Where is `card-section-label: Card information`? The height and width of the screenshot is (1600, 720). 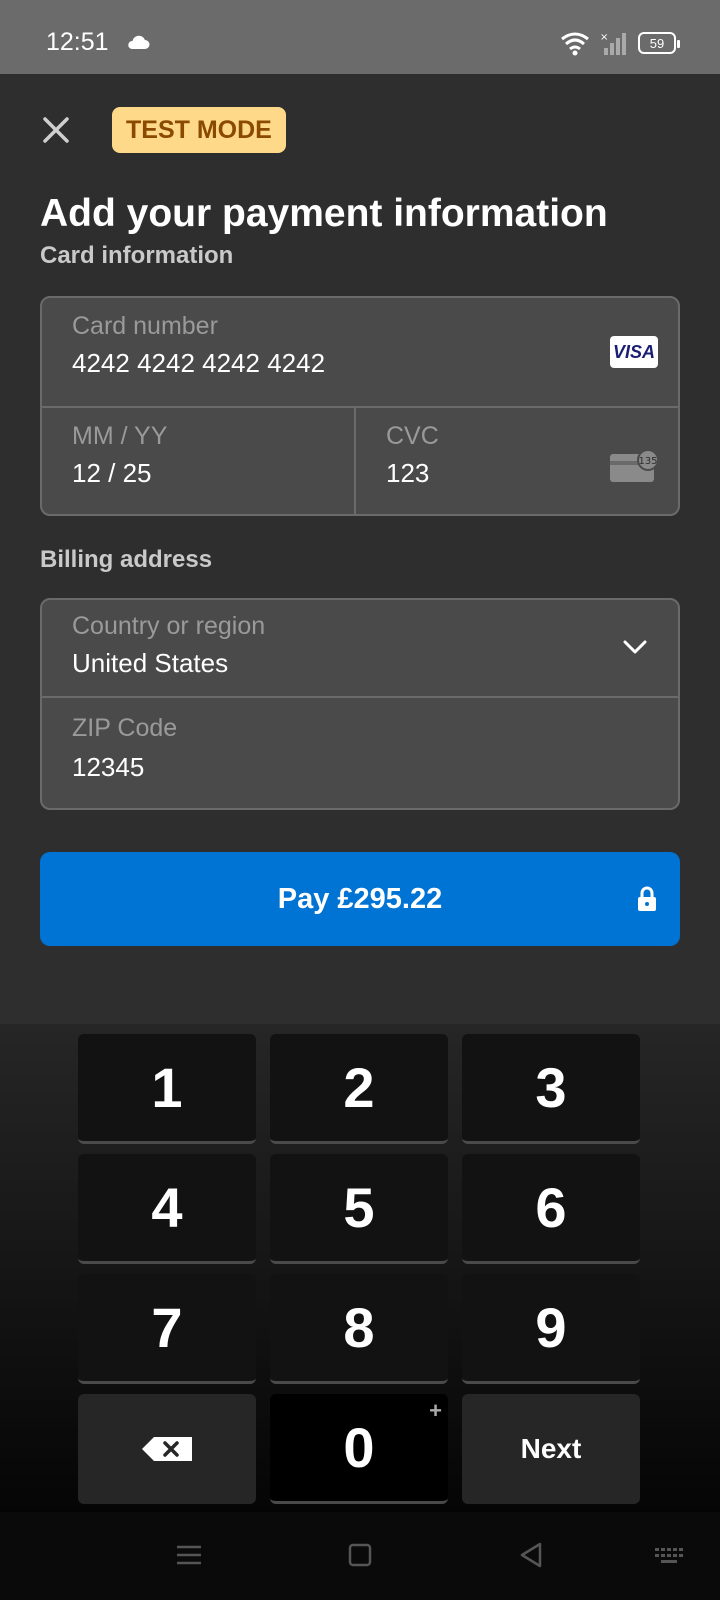
card-section-label: Card information is located at coordinates (137, 255).